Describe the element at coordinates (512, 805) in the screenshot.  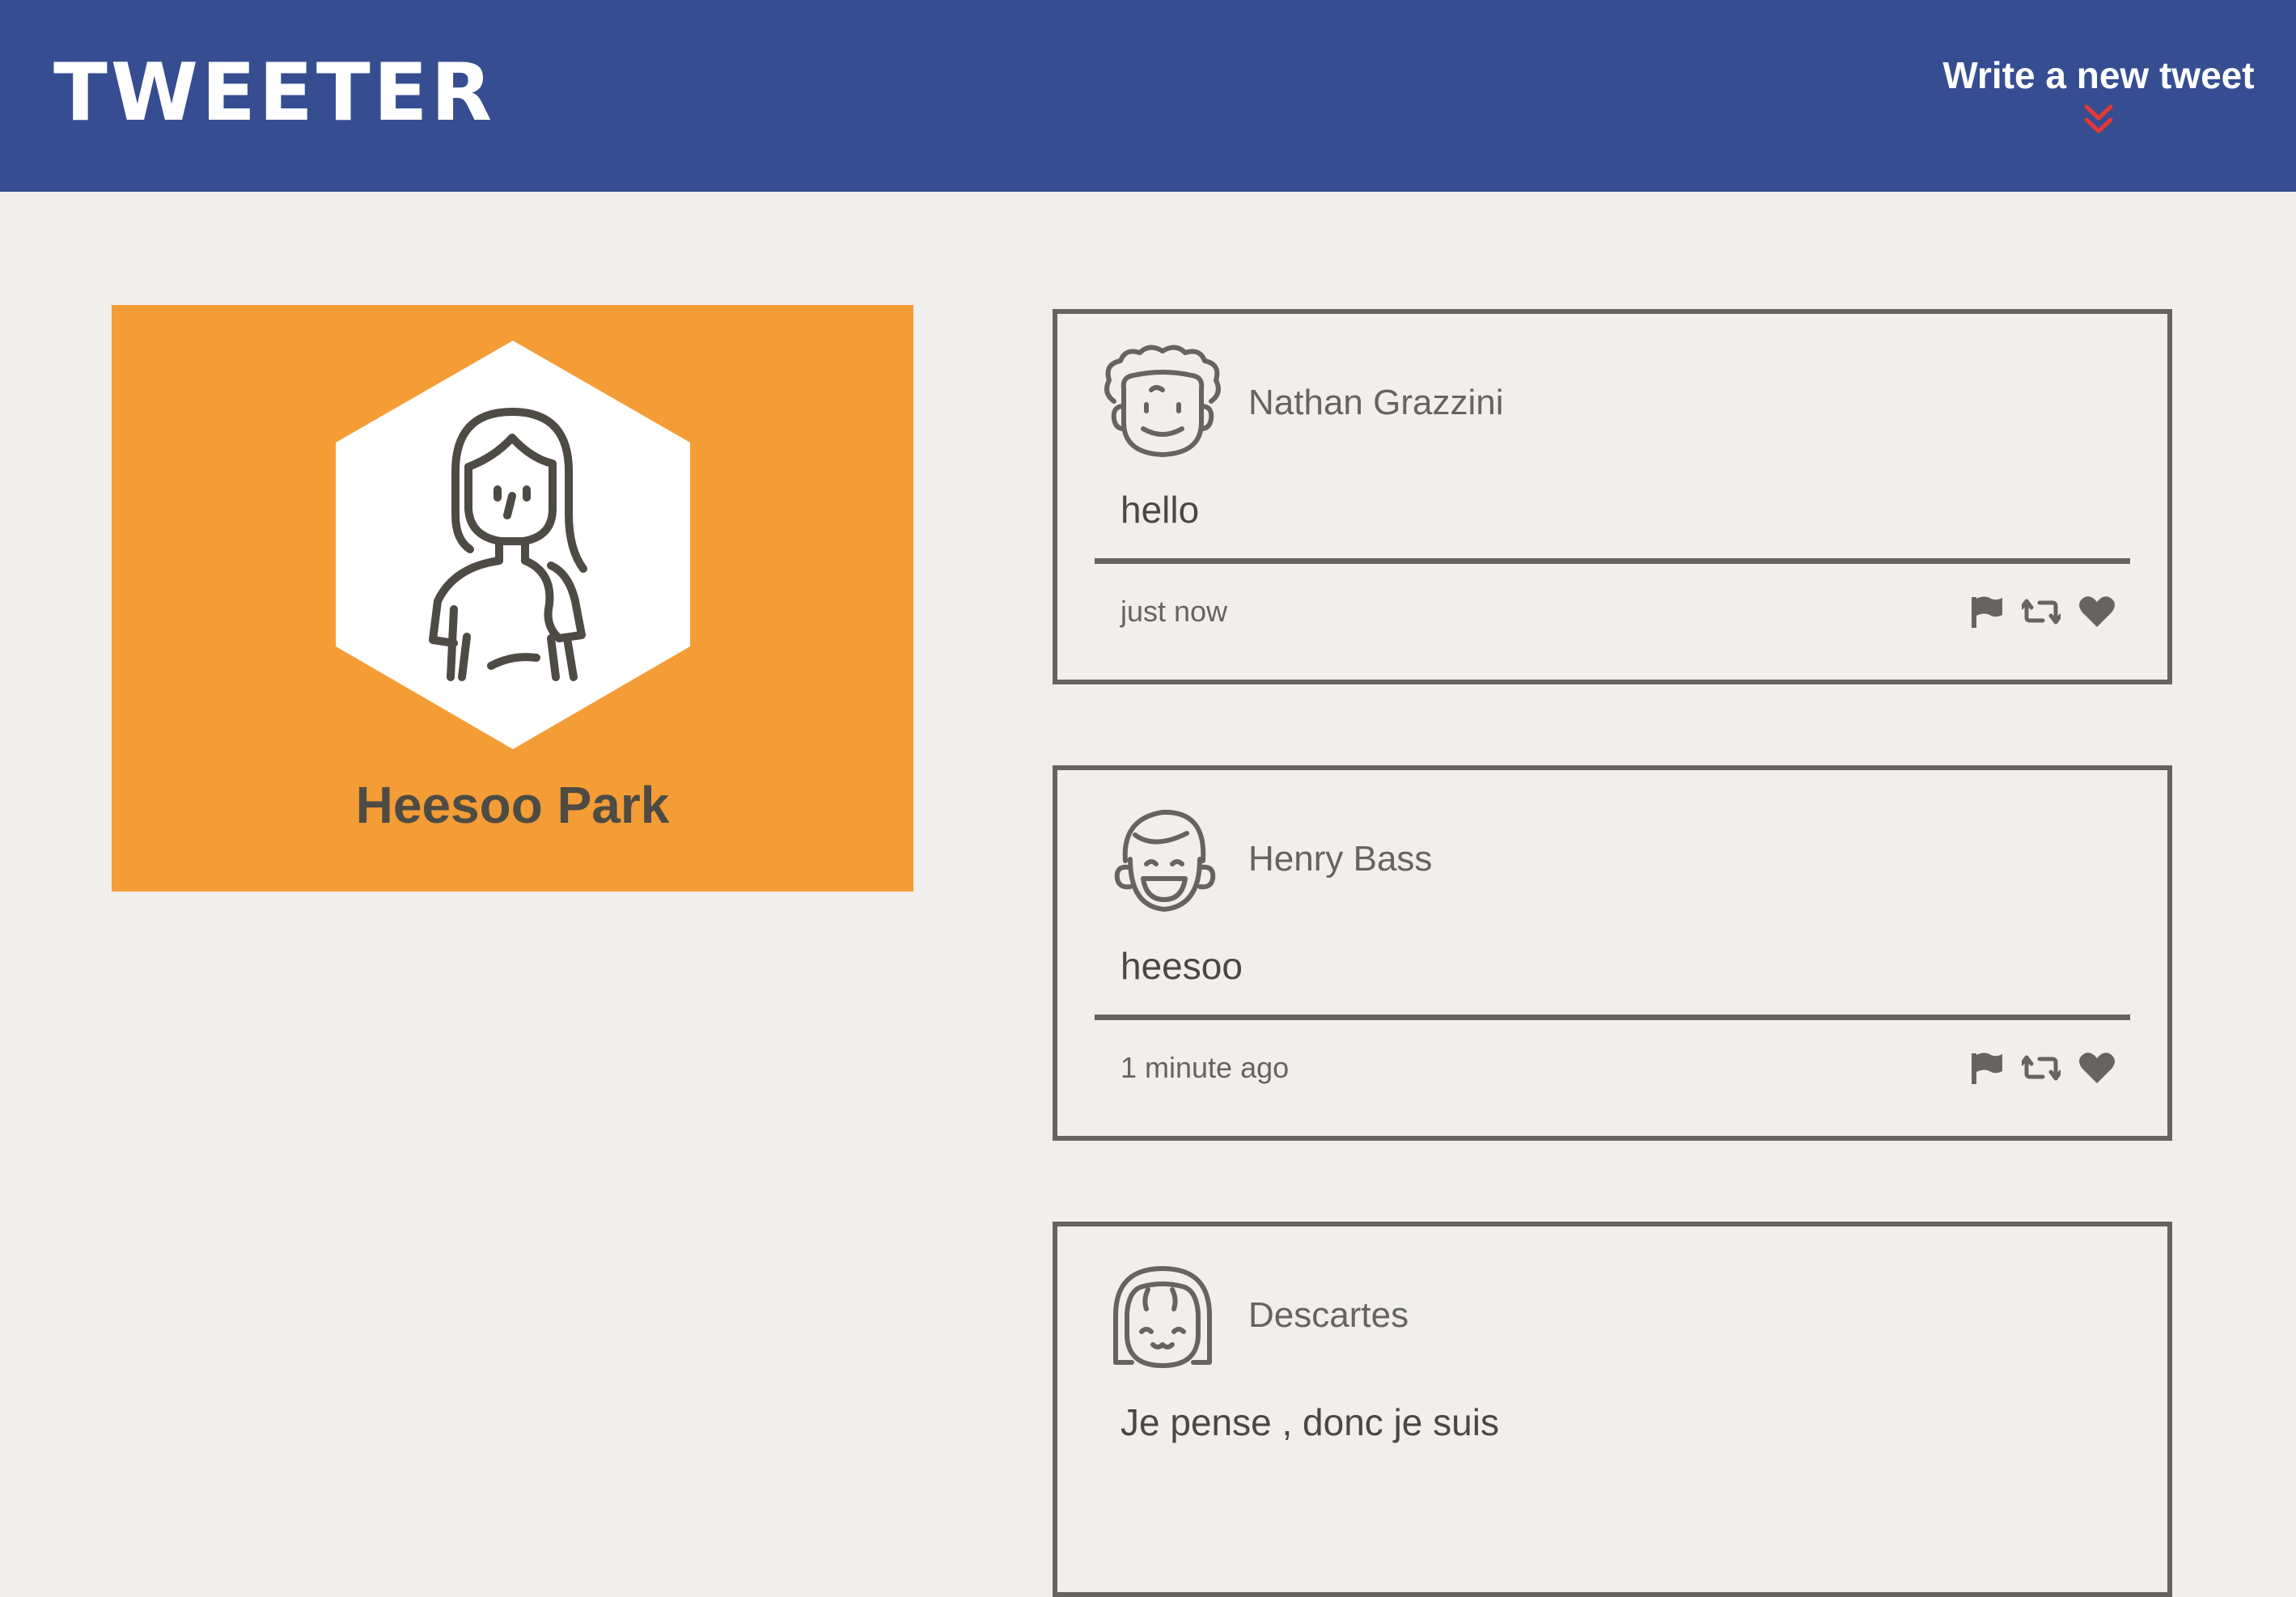
I see `profile-name: Heesoo Park` at that location.